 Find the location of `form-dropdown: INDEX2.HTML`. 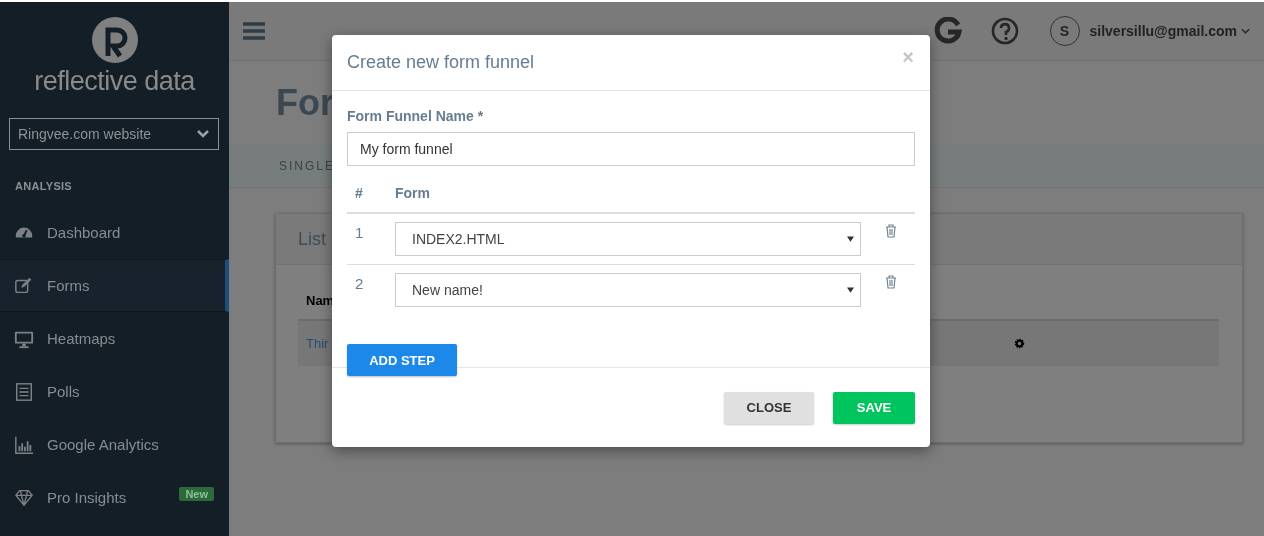

form-dropdown: INDEX2.HTML is located at coordinates (628, 239).